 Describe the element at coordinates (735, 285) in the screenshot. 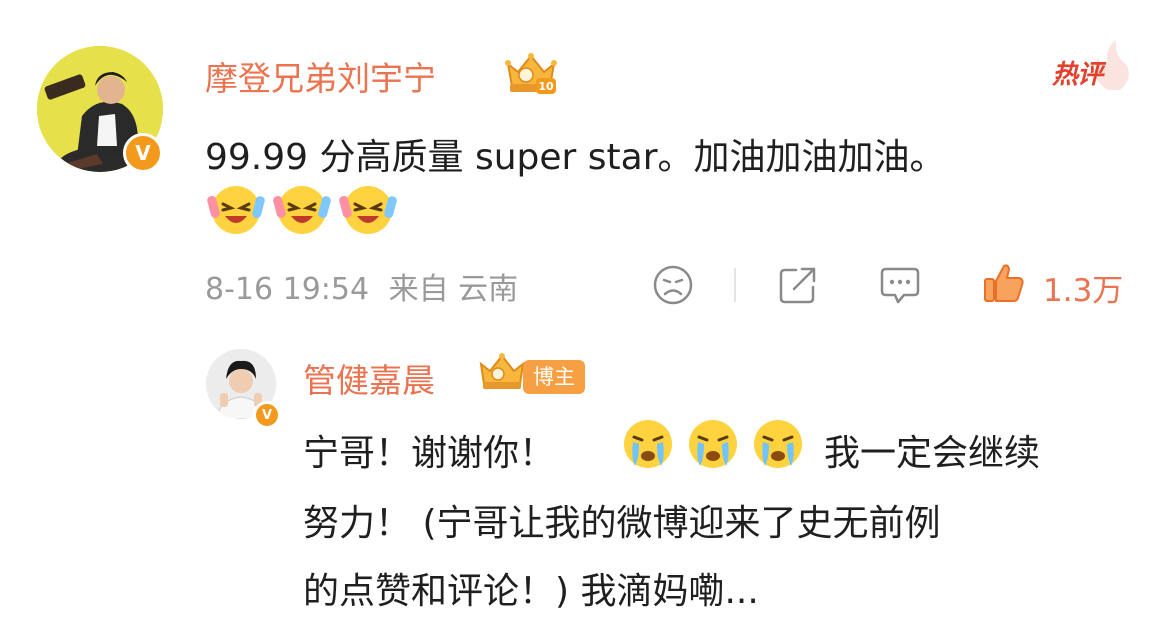

I see `action-divider` at that location.